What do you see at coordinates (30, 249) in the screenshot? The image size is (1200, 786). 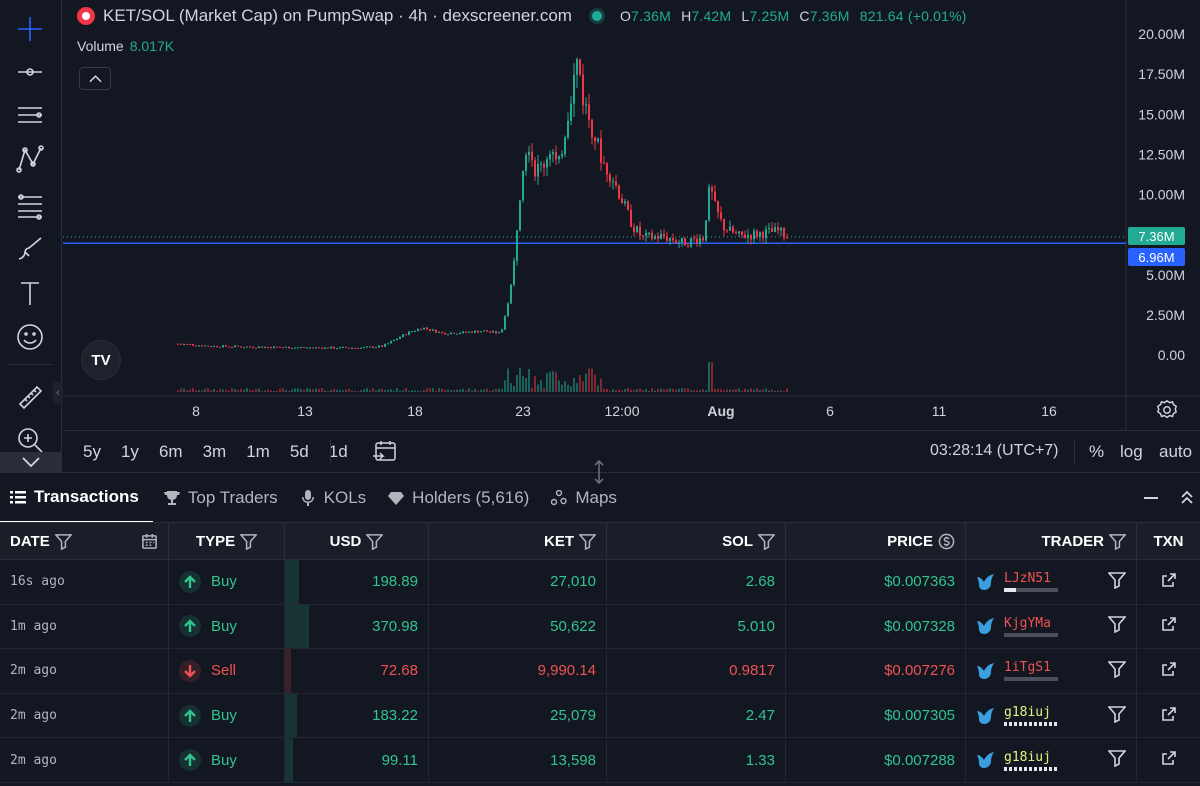 I see `brush-icon` at bounding box center [30, 249].